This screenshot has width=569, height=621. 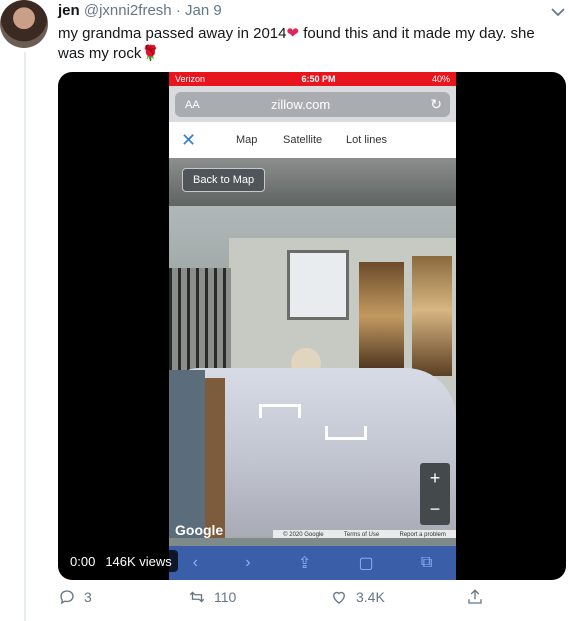 I want to click on poster-left, so click(x=381, y=316).